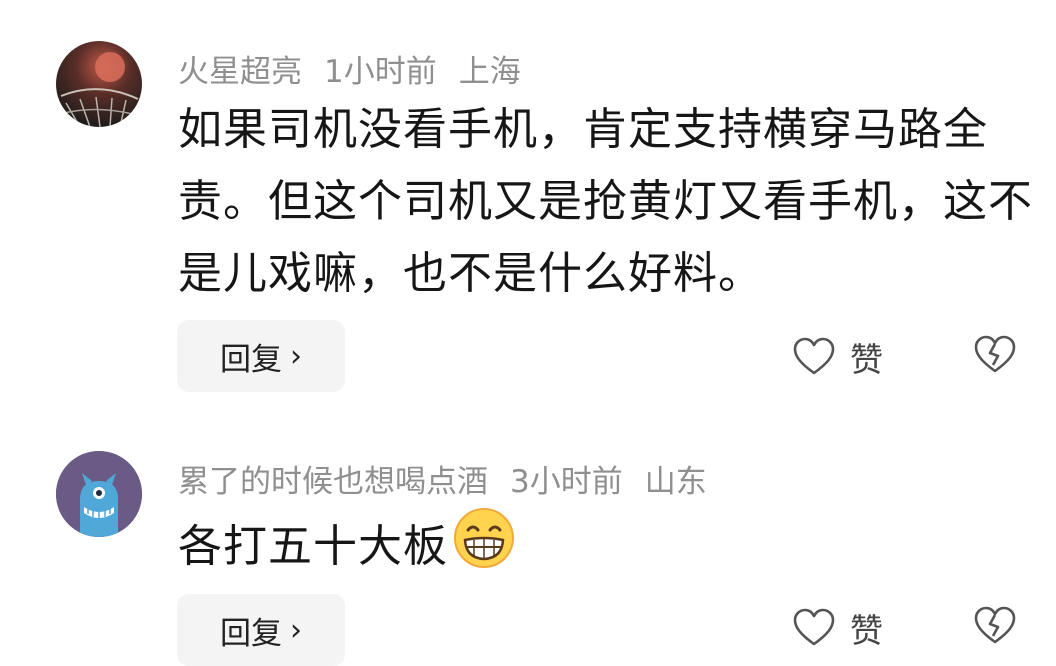  What do you see at coordinates (484, 538) in the screenshot?
I see `grinning-face-icon` at bounding box center [484, 538].